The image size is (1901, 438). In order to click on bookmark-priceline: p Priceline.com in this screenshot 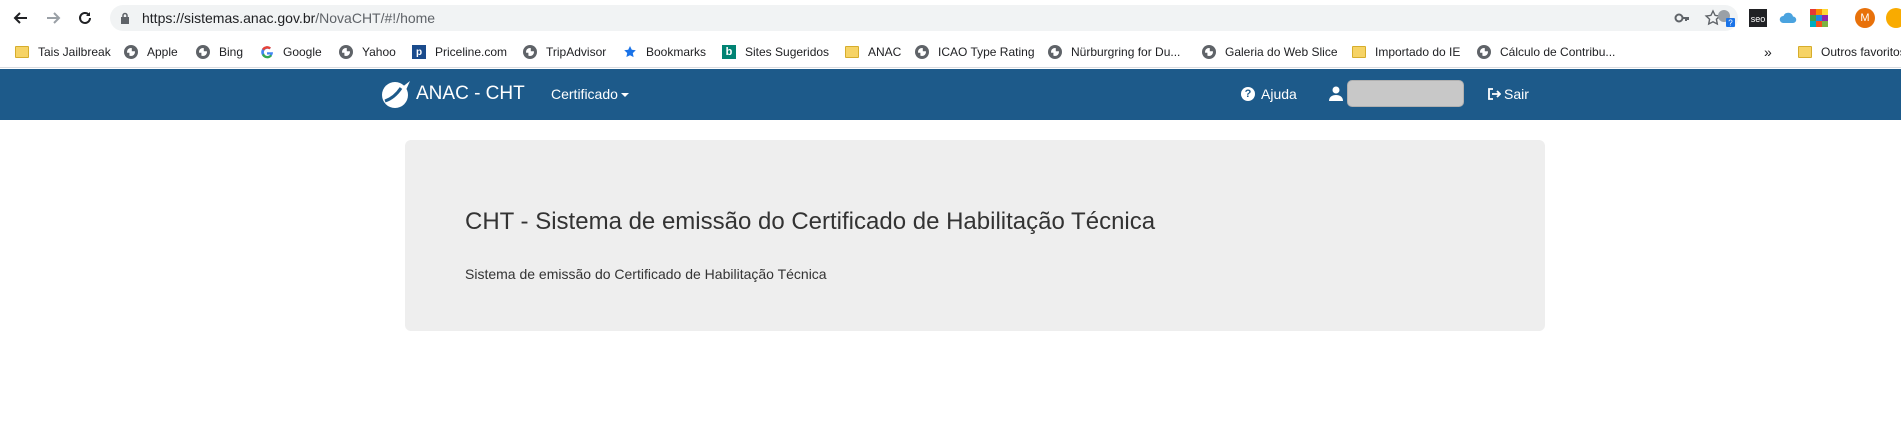, I will do `click(459, 52)`.